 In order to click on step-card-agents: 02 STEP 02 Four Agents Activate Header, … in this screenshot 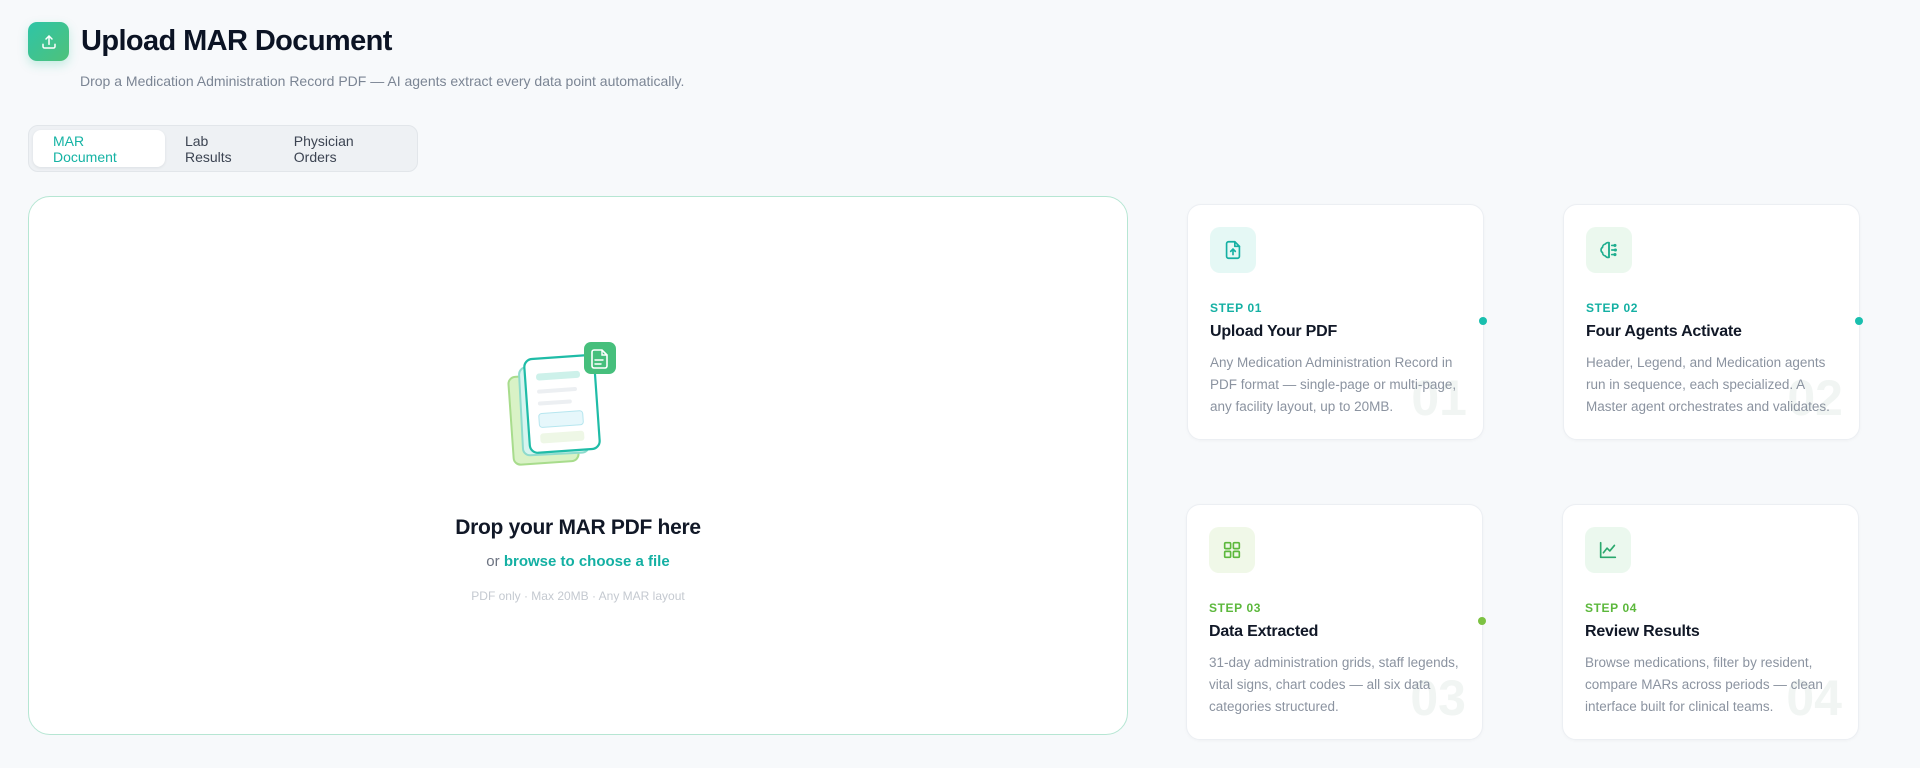, I will do `click(1711, 322)`.